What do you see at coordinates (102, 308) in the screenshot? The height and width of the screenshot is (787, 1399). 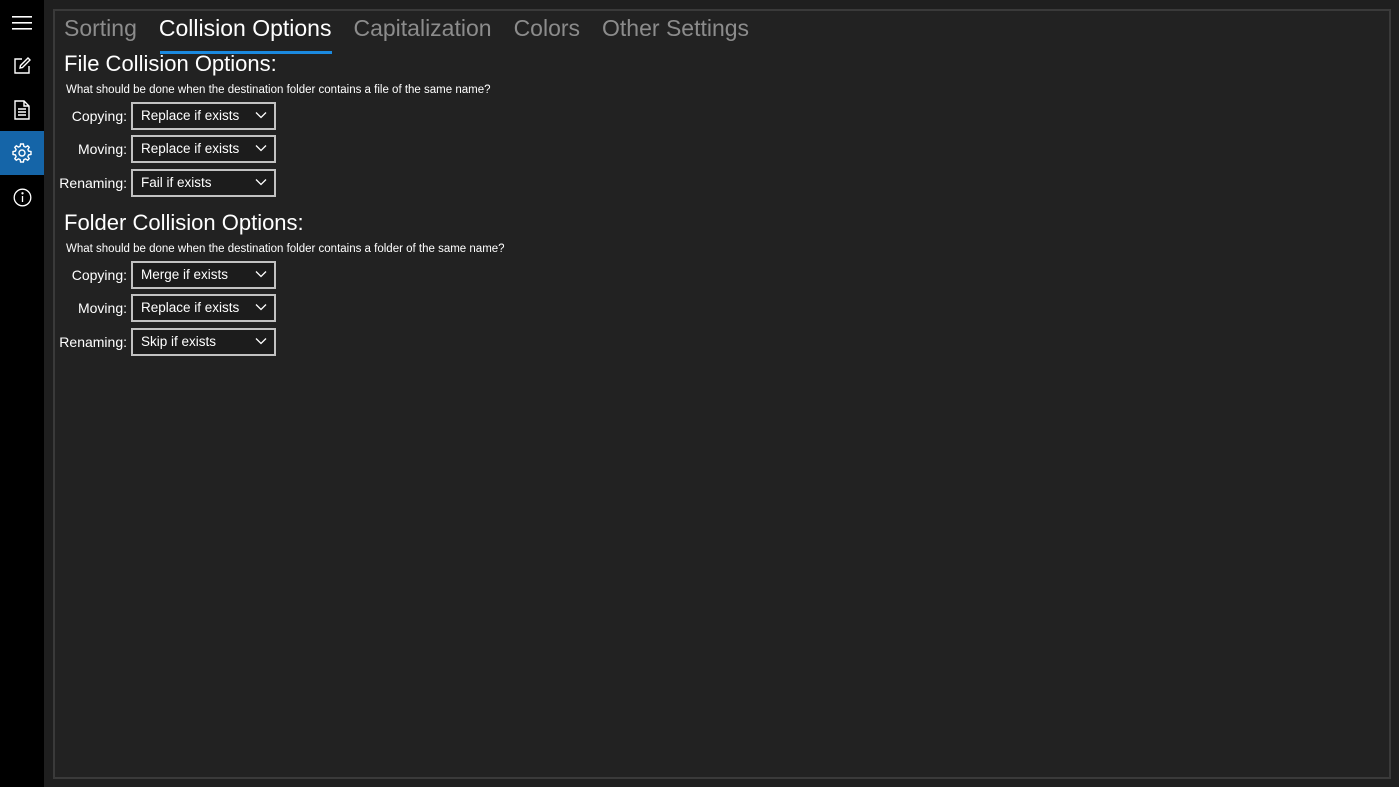 I see `folder-moving-label: Moving:` at bounding box center [102, 308].